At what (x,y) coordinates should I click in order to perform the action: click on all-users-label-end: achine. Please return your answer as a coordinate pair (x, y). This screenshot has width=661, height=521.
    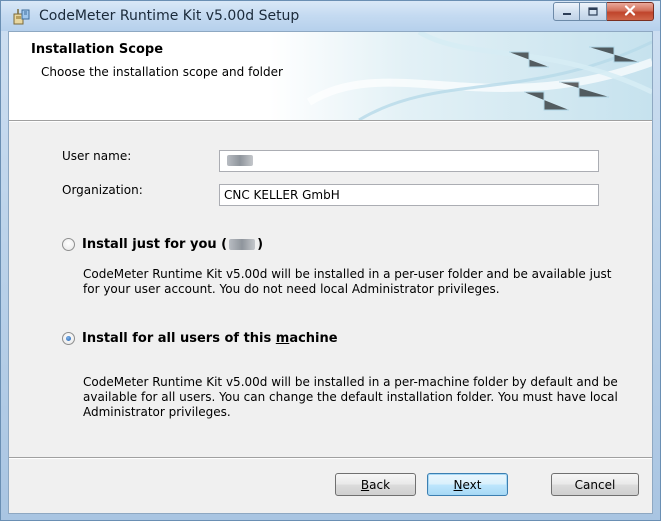
    Looking at the image, I should click on (313, 338).